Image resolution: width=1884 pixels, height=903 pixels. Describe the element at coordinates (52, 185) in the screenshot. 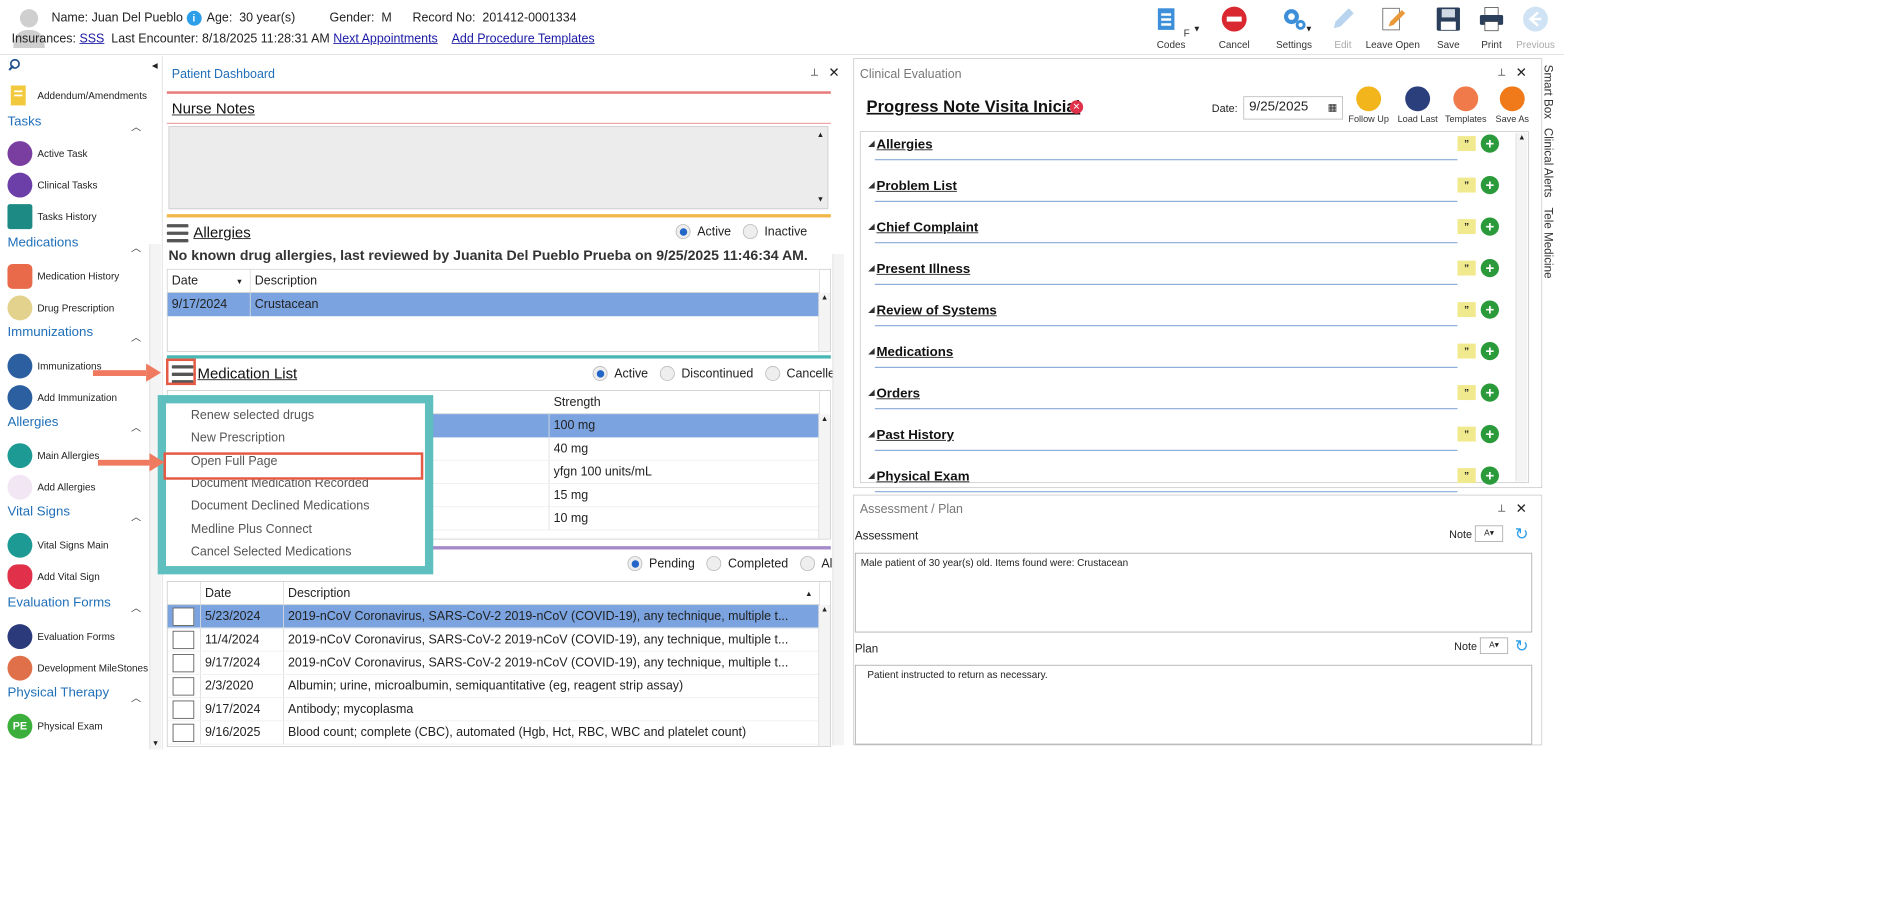

I see `sidebar-item-clinical-tasks: Clinical Tasks` at that location.